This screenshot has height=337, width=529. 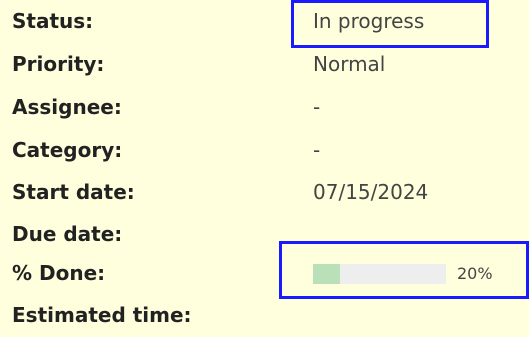 What do you see at coordinates (67, 234) in the screenshot?
I see `due-date-label: Due date:` at bounding box center [67, 234].